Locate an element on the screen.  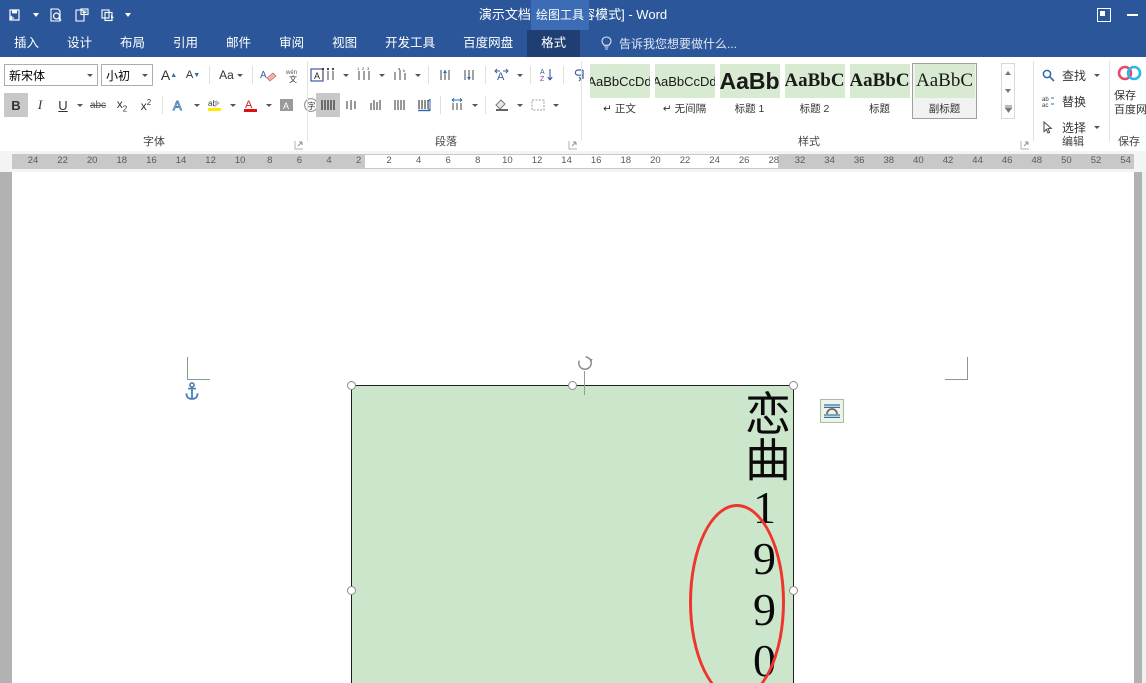
select-icon is located at coordinates (1049, 127).